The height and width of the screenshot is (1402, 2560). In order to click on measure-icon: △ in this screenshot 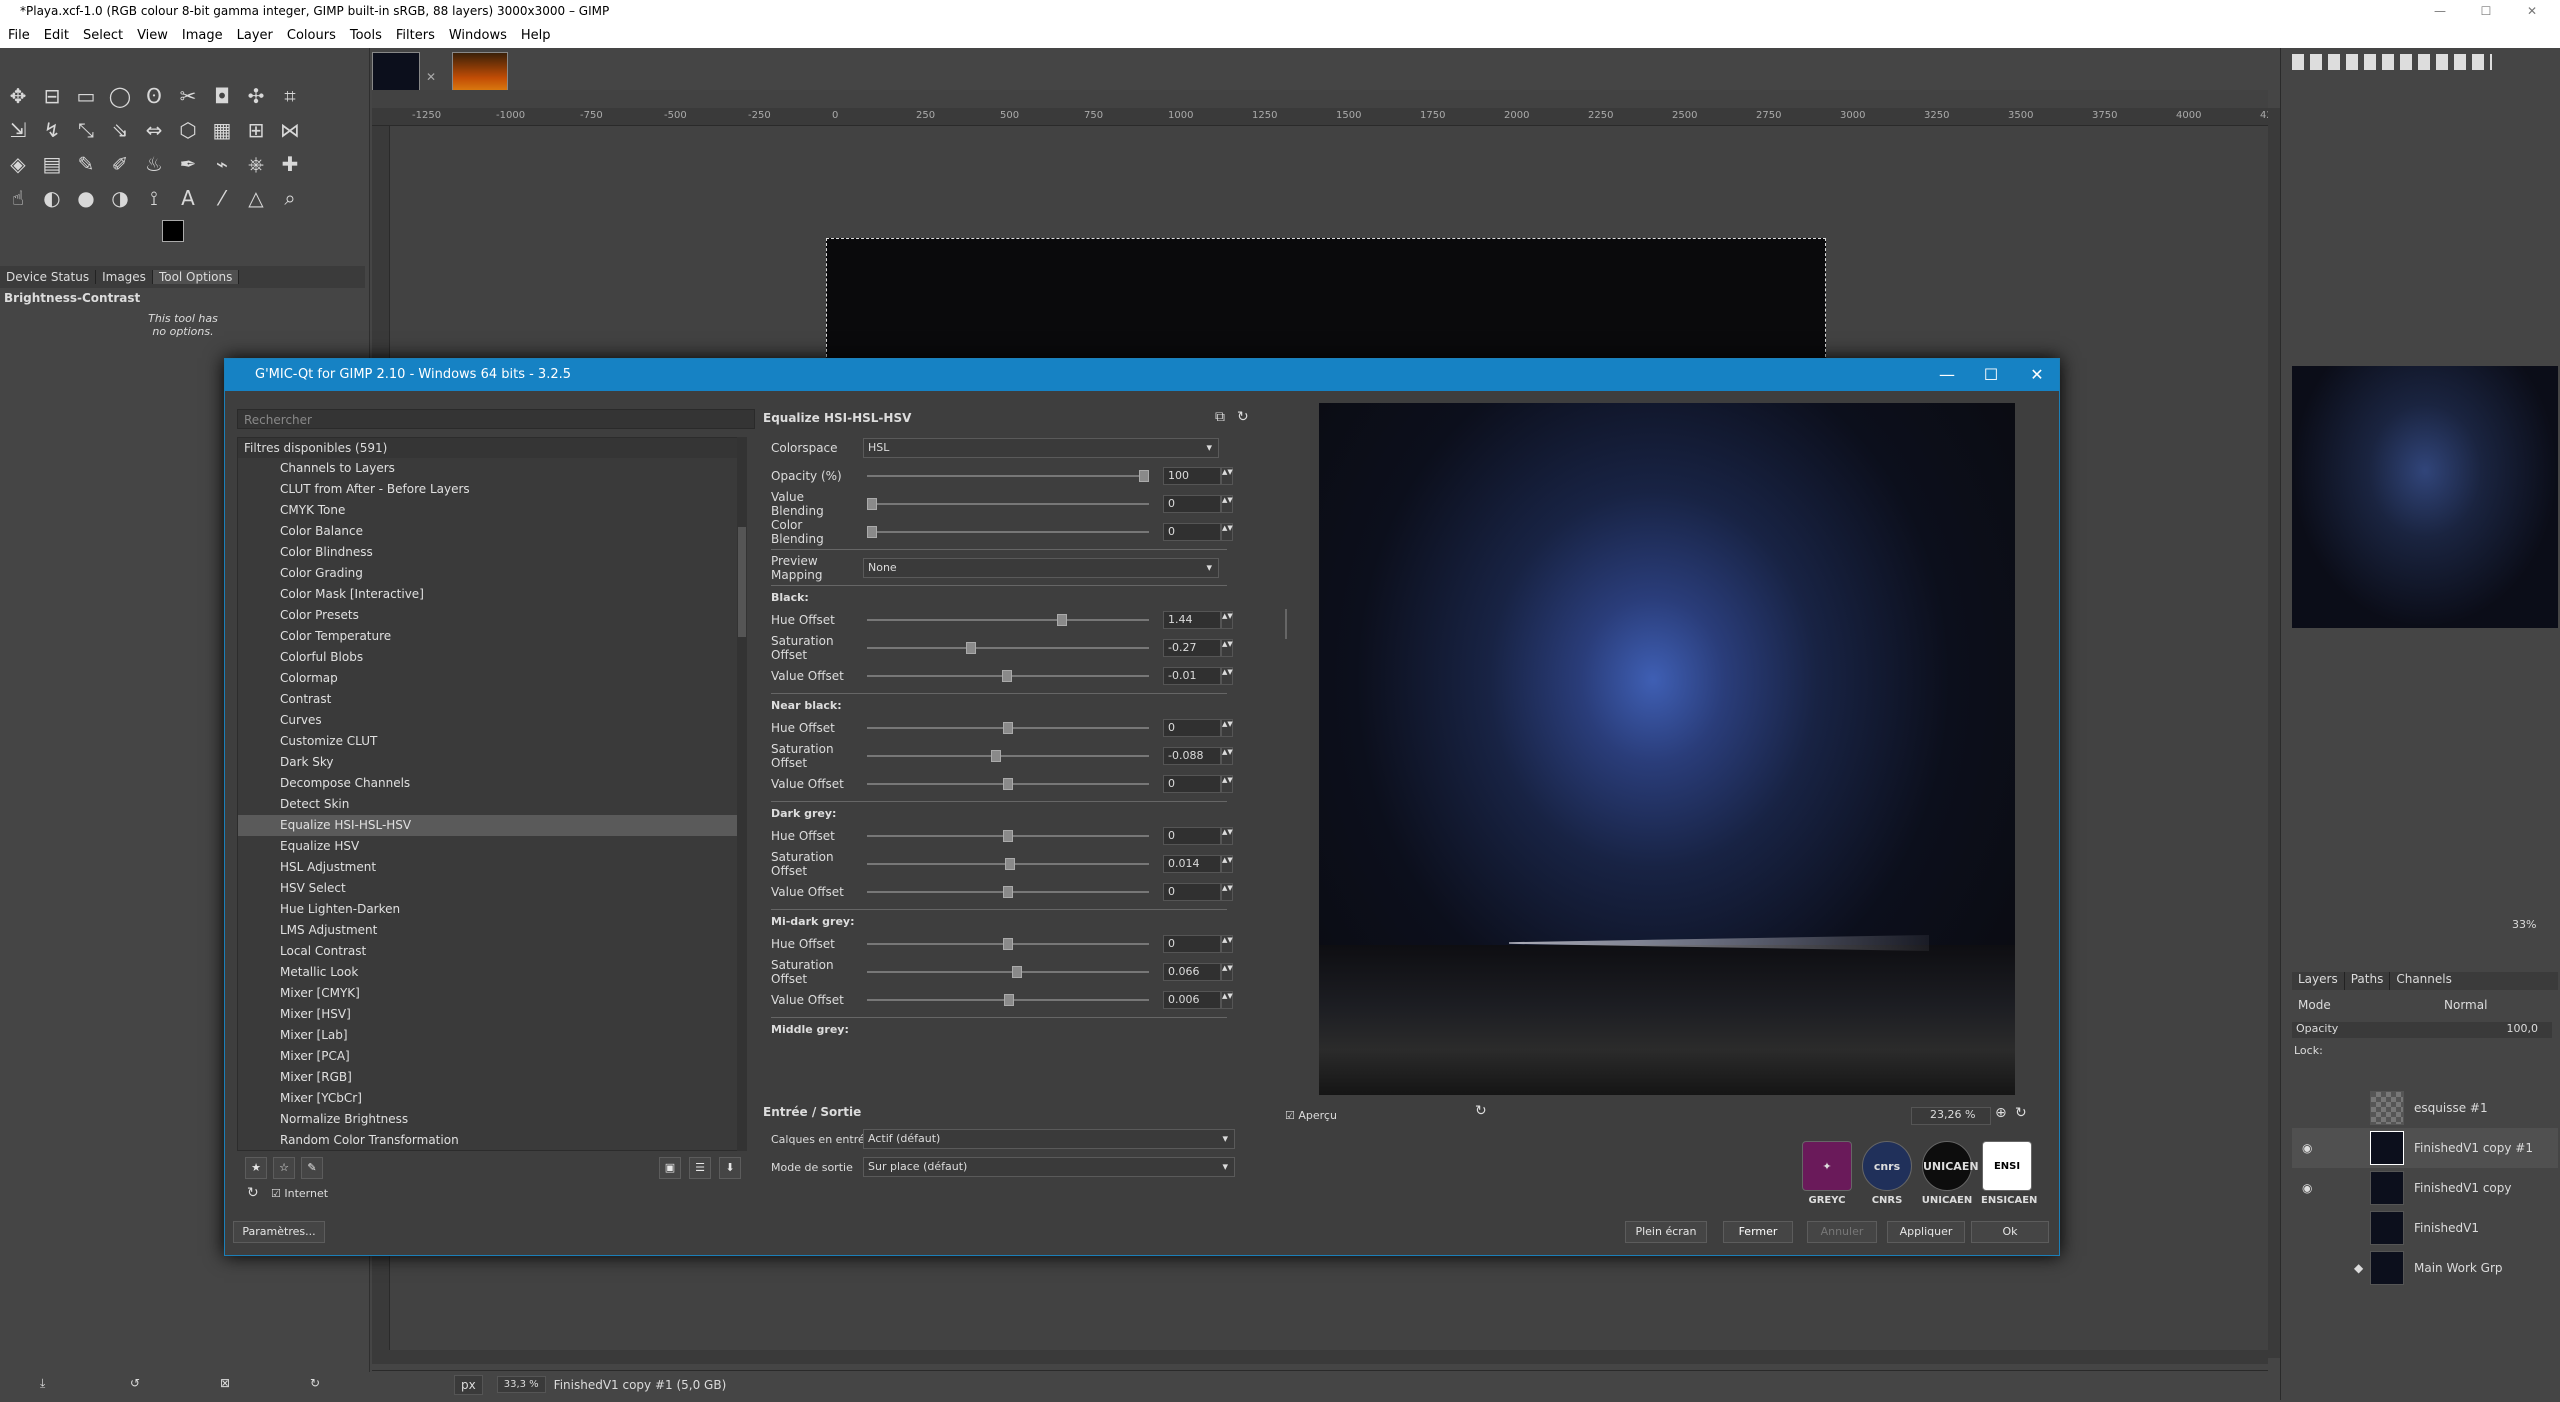, I will do `click(256, 198)`.